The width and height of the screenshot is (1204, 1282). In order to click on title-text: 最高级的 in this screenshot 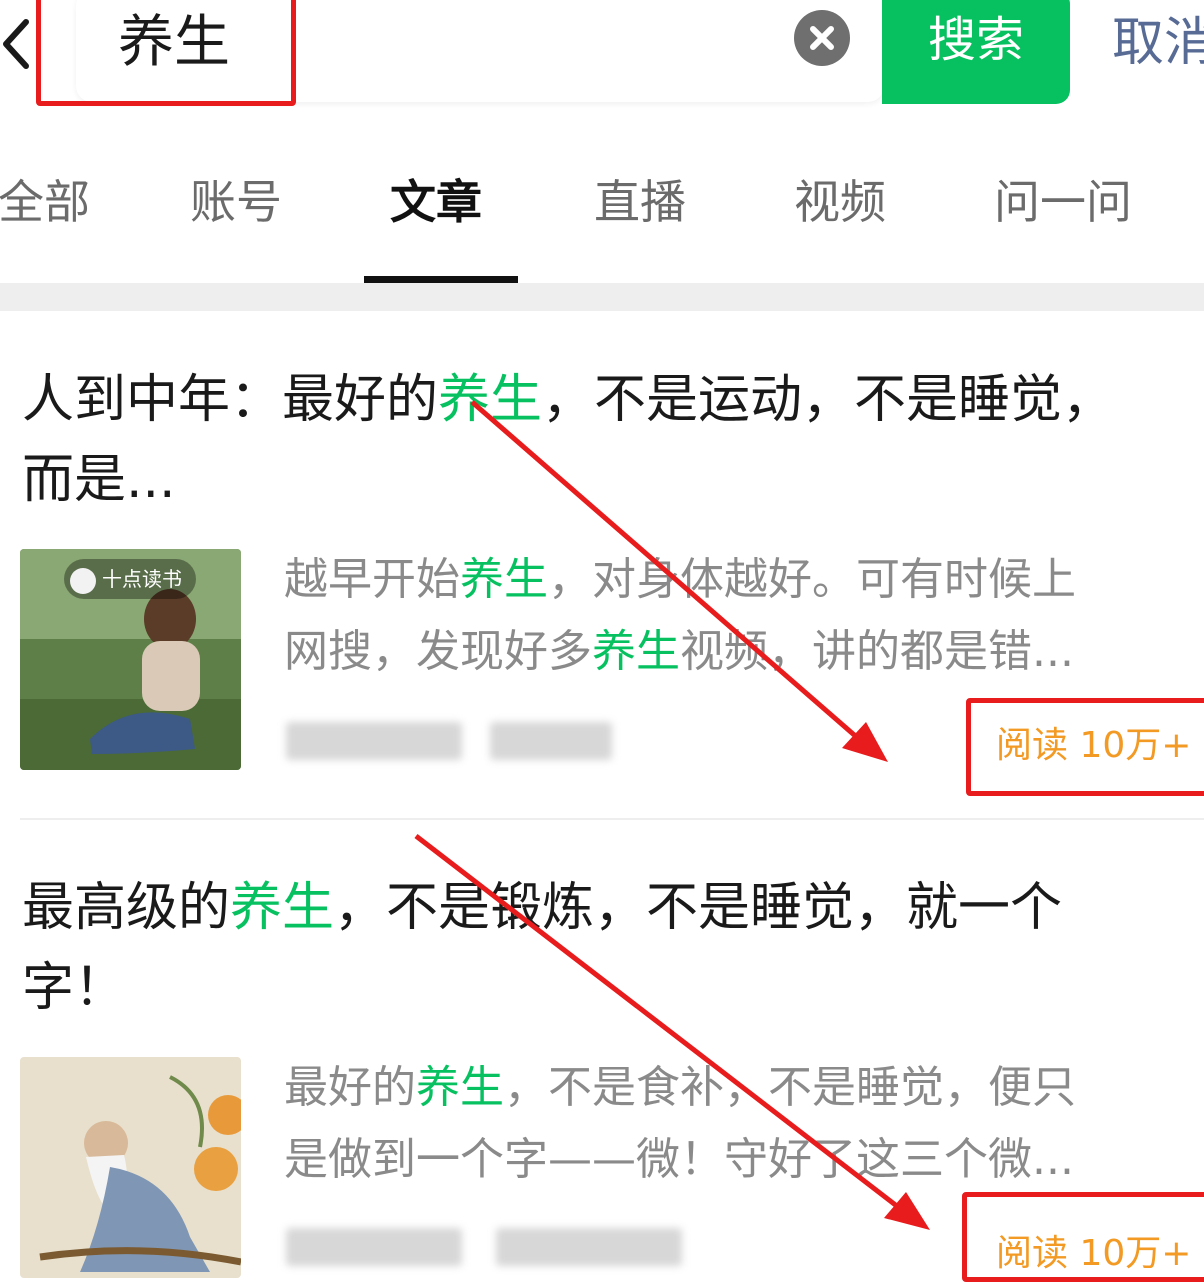, I will do `click(126, 908)`.